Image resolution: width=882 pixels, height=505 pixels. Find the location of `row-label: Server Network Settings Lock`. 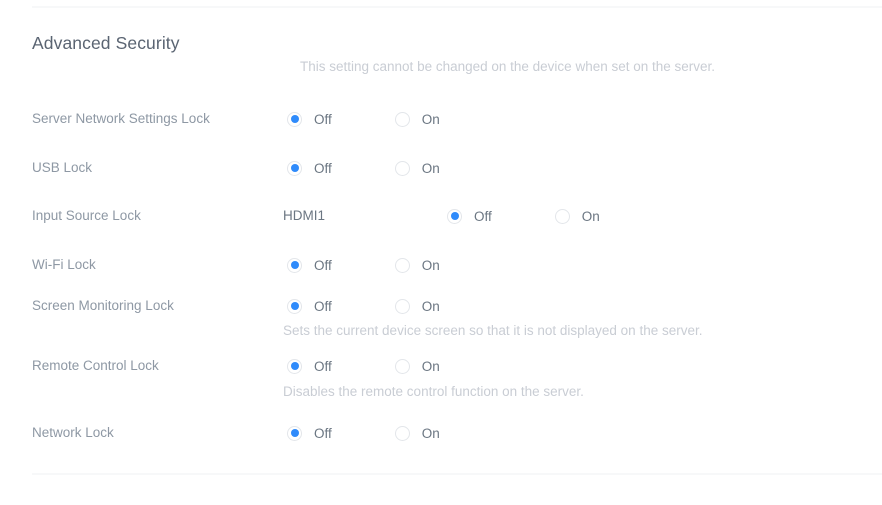

row-label: Server Network Settings Lock is located at coordinates (121, 118).